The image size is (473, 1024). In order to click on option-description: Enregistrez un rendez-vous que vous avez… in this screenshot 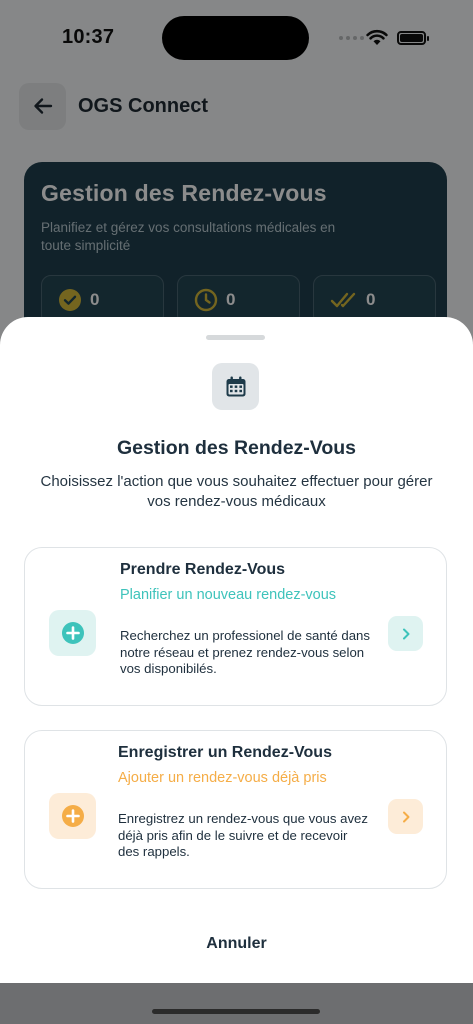, I will do `click(243, 835)`.